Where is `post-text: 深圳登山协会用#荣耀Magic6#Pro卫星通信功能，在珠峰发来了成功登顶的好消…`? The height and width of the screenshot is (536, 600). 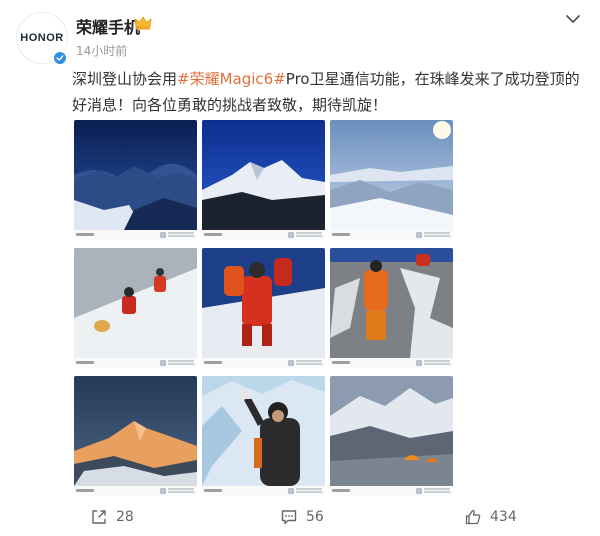 post-text: 深圳登山协会用#荣耀Magic6#Pro卫星通信功能，在珠峰发来了成功登顶的好消… is located at coordinates (332, 92).